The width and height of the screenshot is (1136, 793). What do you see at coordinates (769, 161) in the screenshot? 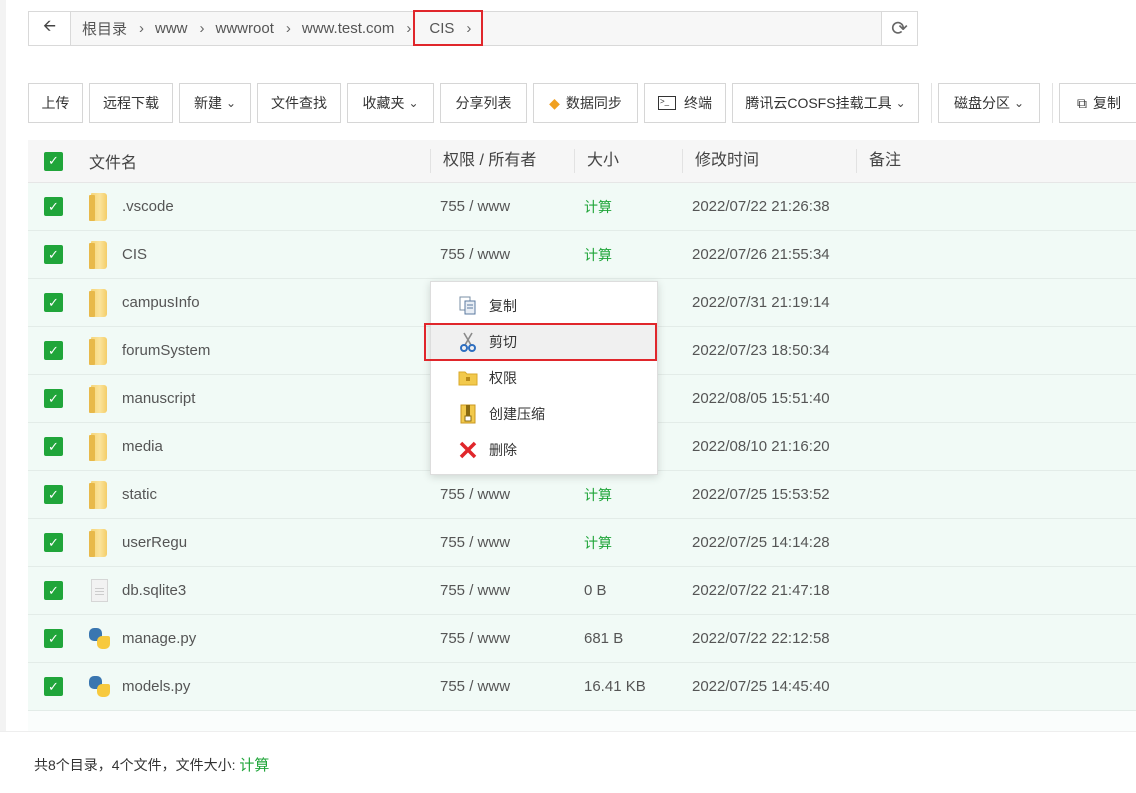
I see `header-time: 修改时间` at bounding box center [769, 161].